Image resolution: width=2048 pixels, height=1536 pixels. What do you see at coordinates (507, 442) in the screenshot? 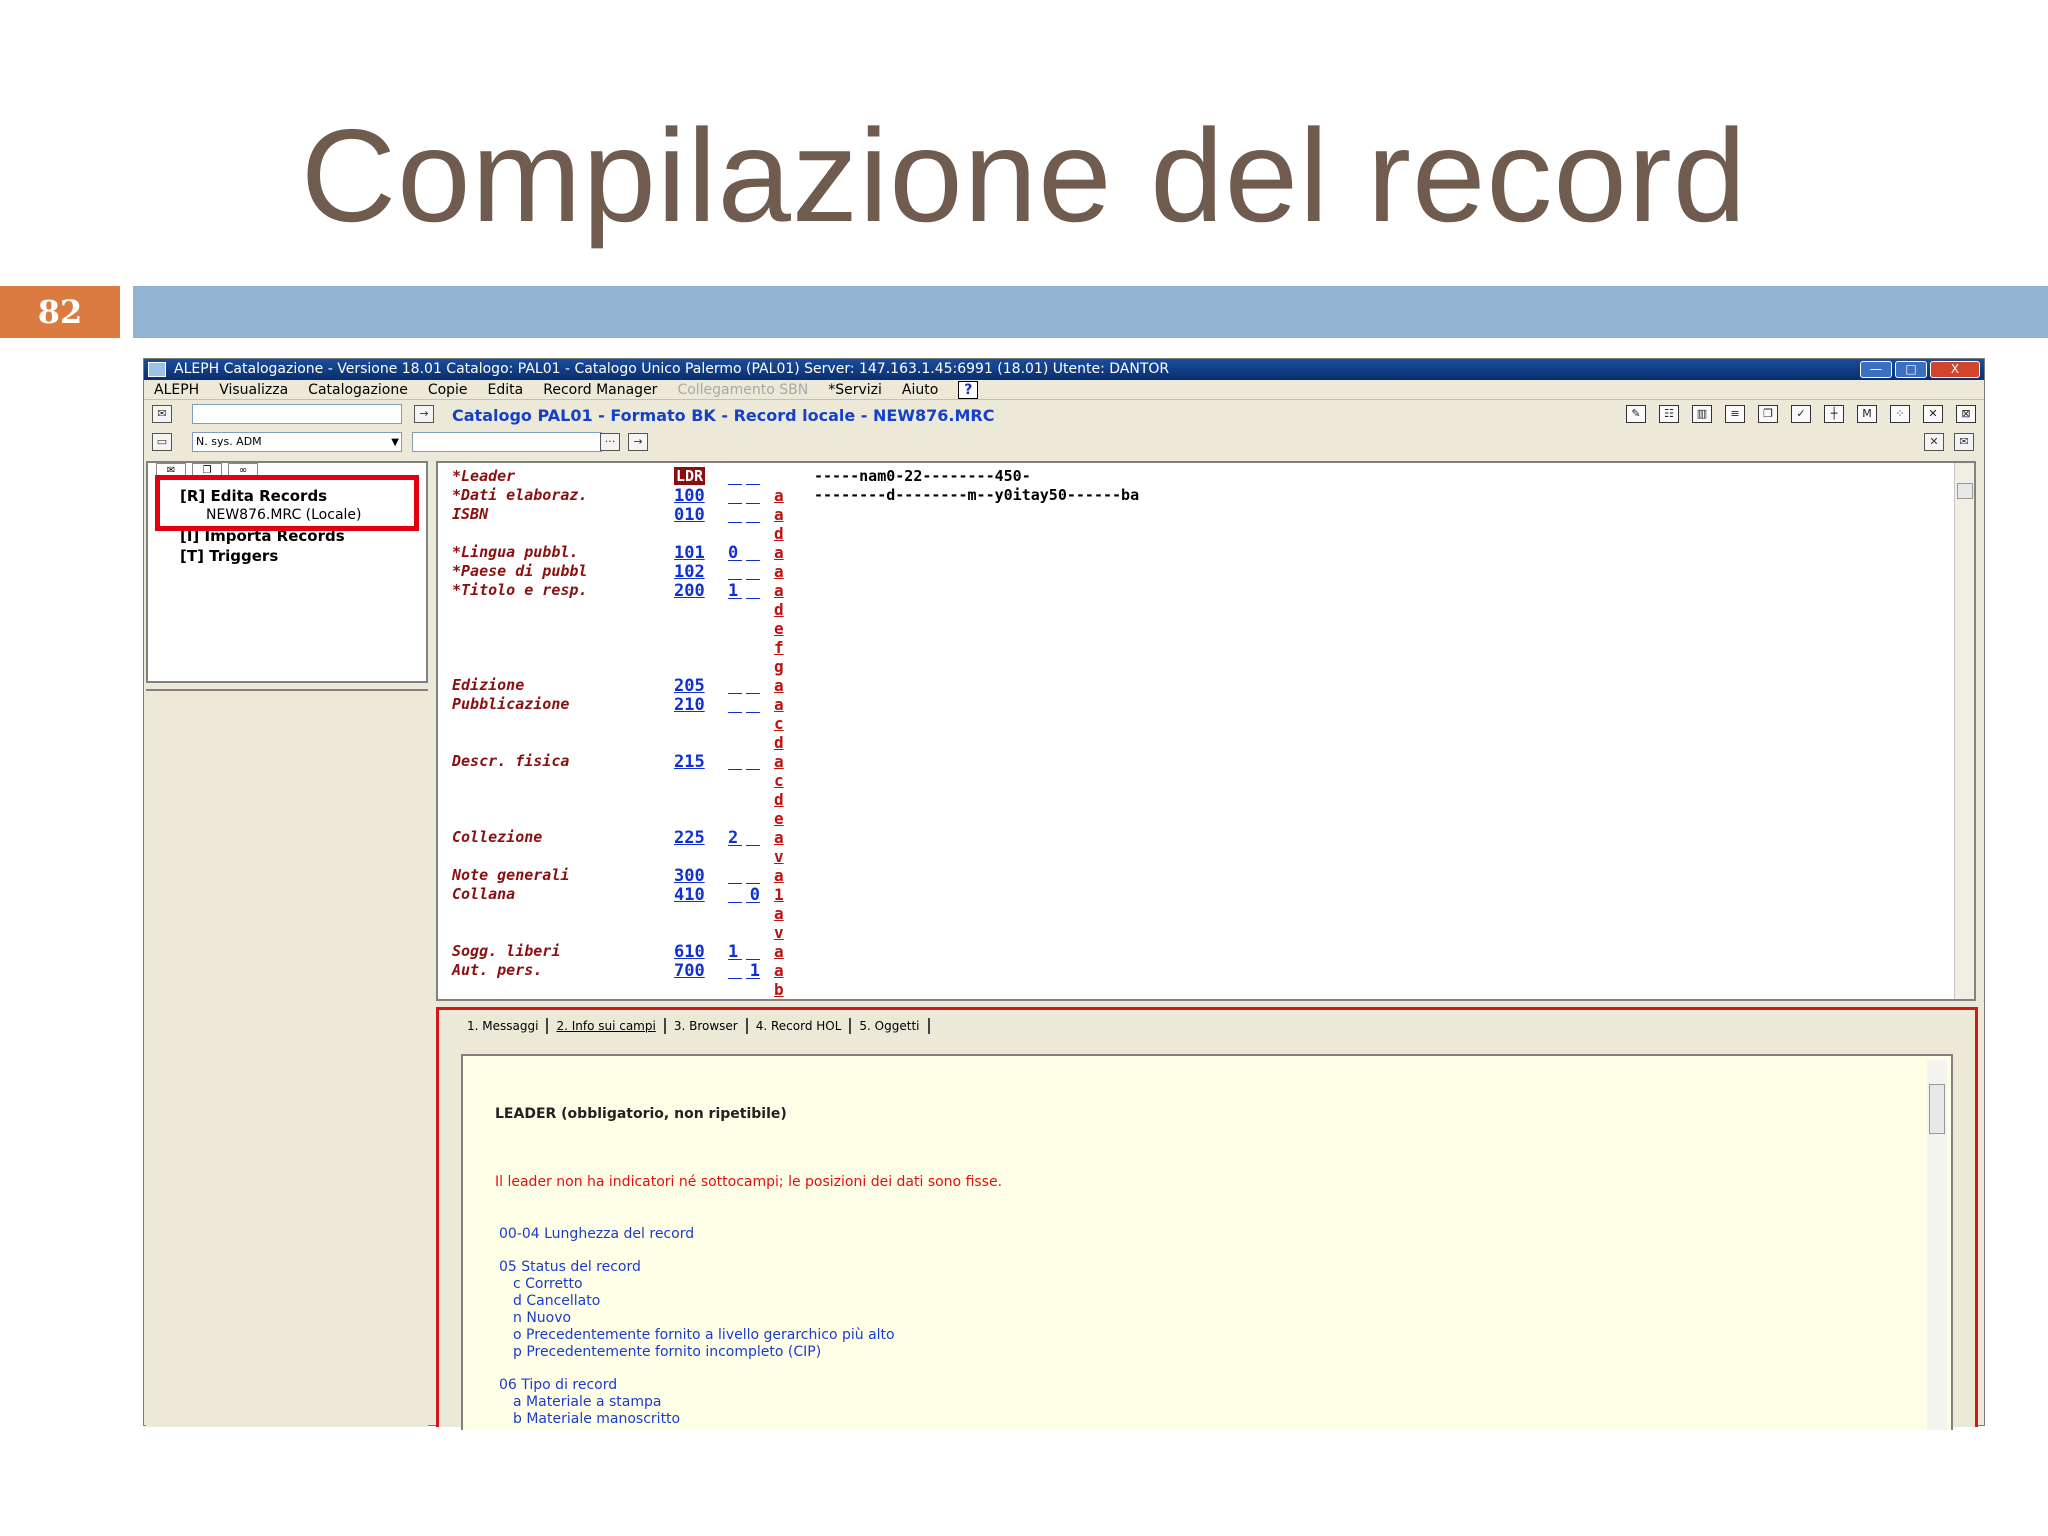
I see `value-input` at bounding box center [507, 442].